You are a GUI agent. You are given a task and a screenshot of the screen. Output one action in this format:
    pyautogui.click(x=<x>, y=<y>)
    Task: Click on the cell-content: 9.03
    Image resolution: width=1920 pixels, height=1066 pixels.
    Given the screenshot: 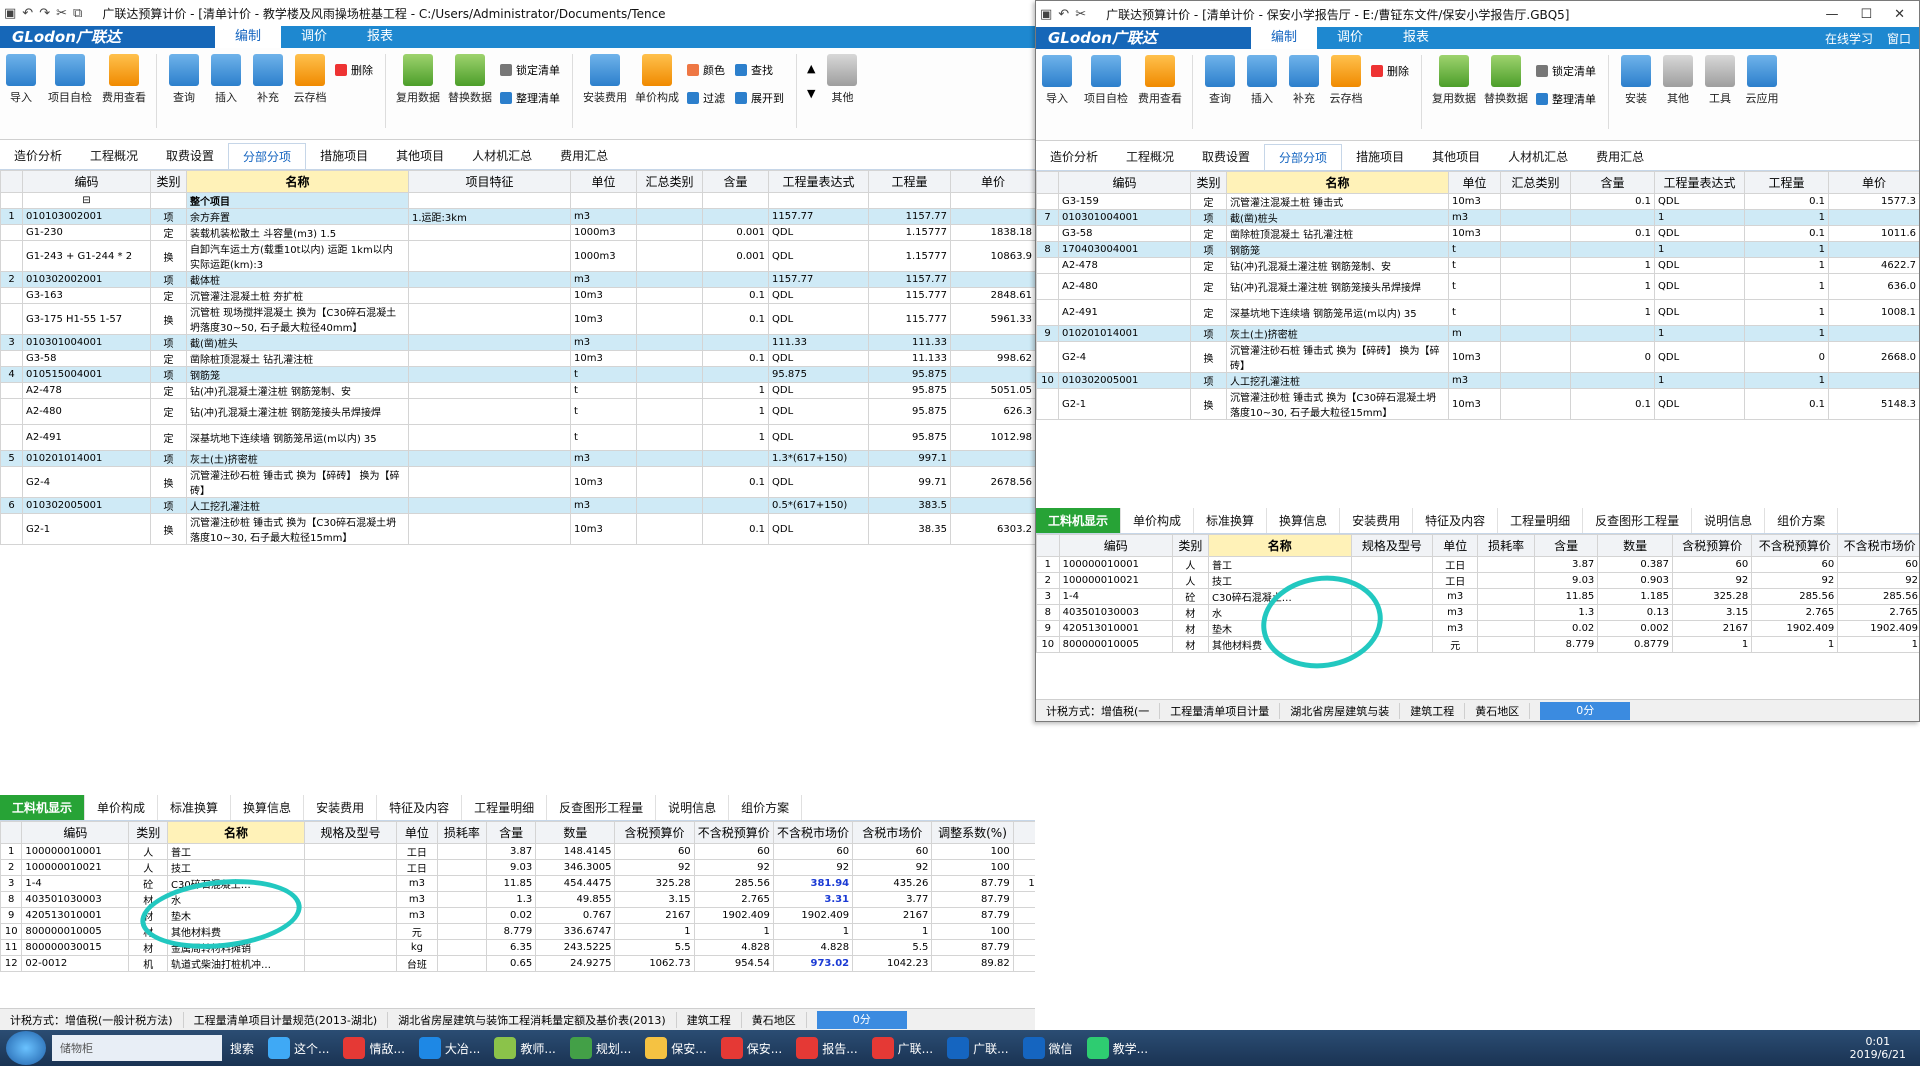 What is the action you would take?
    pyautogui.click(x=1566, y=580)
    